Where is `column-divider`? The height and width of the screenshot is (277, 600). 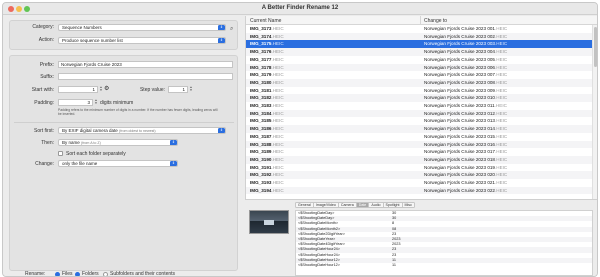
column-divider is located at coordinates (420, 20).